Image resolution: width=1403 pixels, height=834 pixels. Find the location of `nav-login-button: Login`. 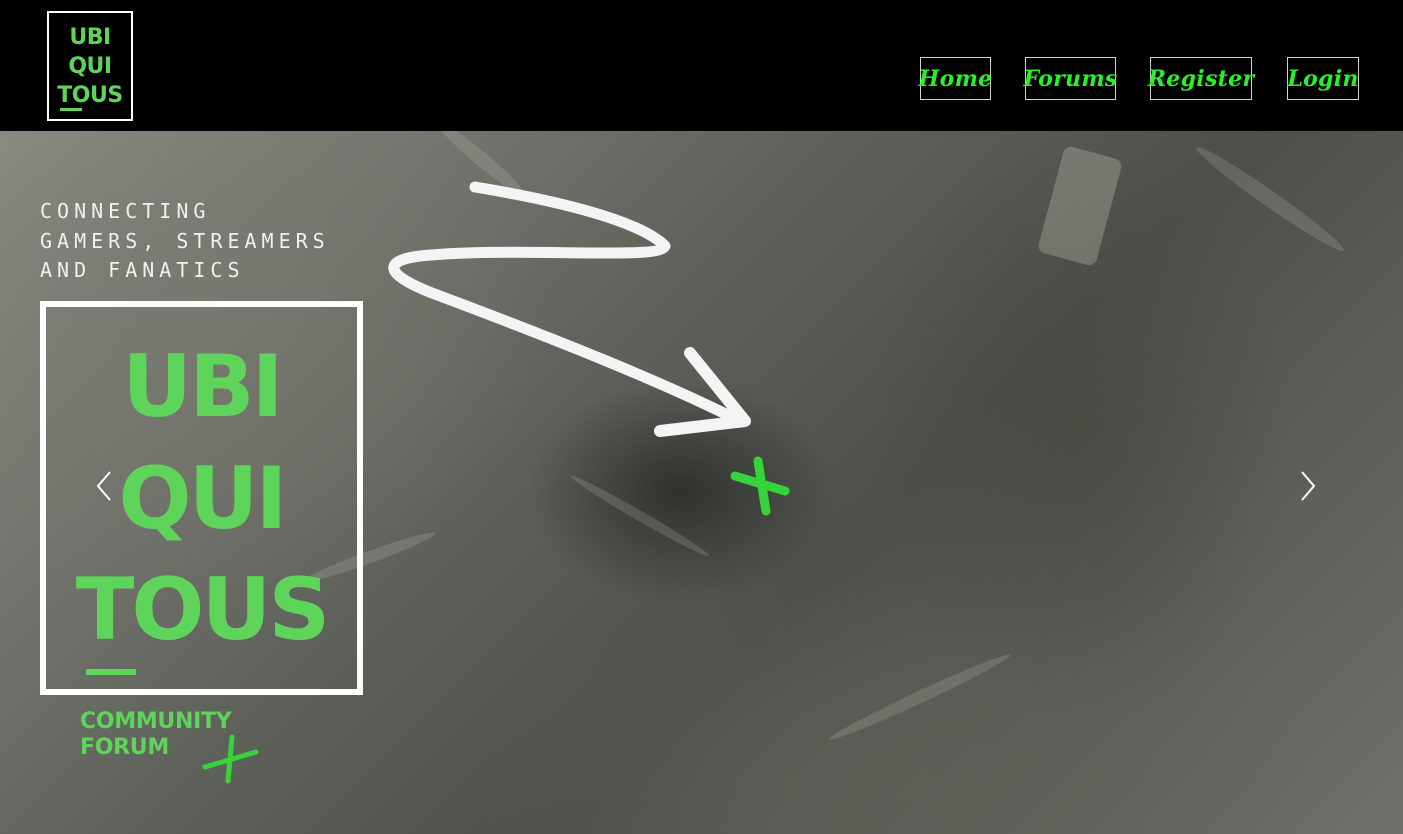

nav-login-button: Login is located at coordinates (1323, 78).